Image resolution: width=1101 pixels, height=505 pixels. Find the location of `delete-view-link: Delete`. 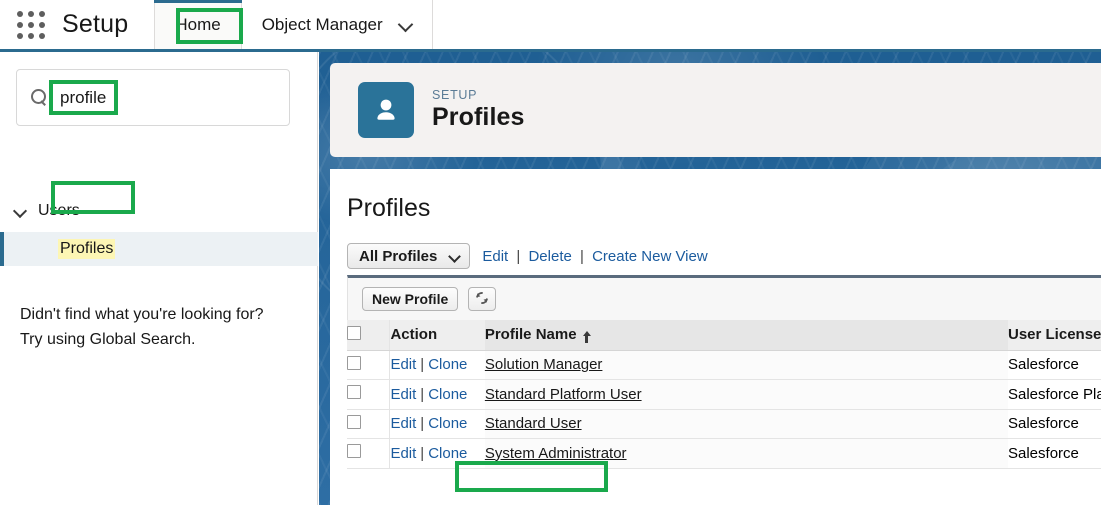

delete-view-link: Delete is located at coordinates (549, 256).